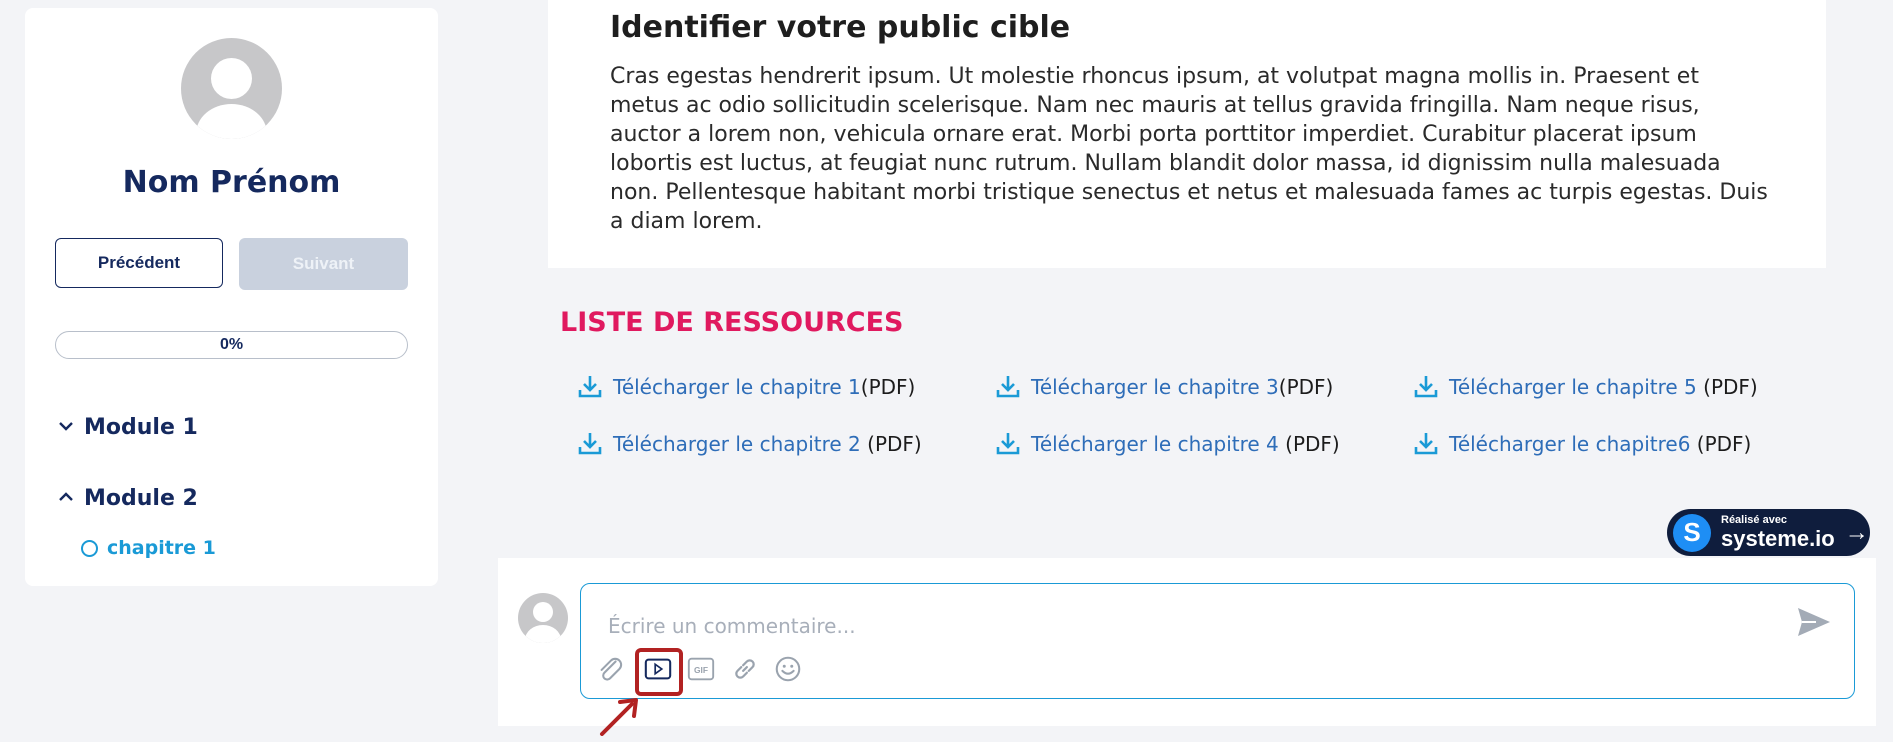 This screenshot has width=1893, height=742. Describe the element at coordinates (1183, 626) in the screenshot. I see `comment-input` at that location.